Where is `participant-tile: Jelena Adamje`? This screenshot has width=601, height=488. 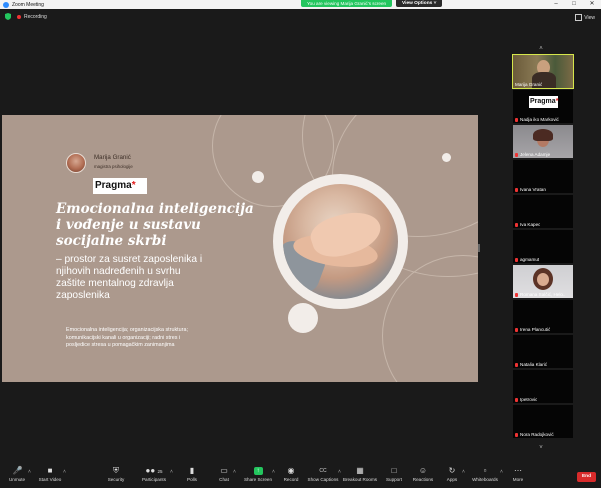
participant-tile: Jelena Adamje is located at coordinates (543, 141).